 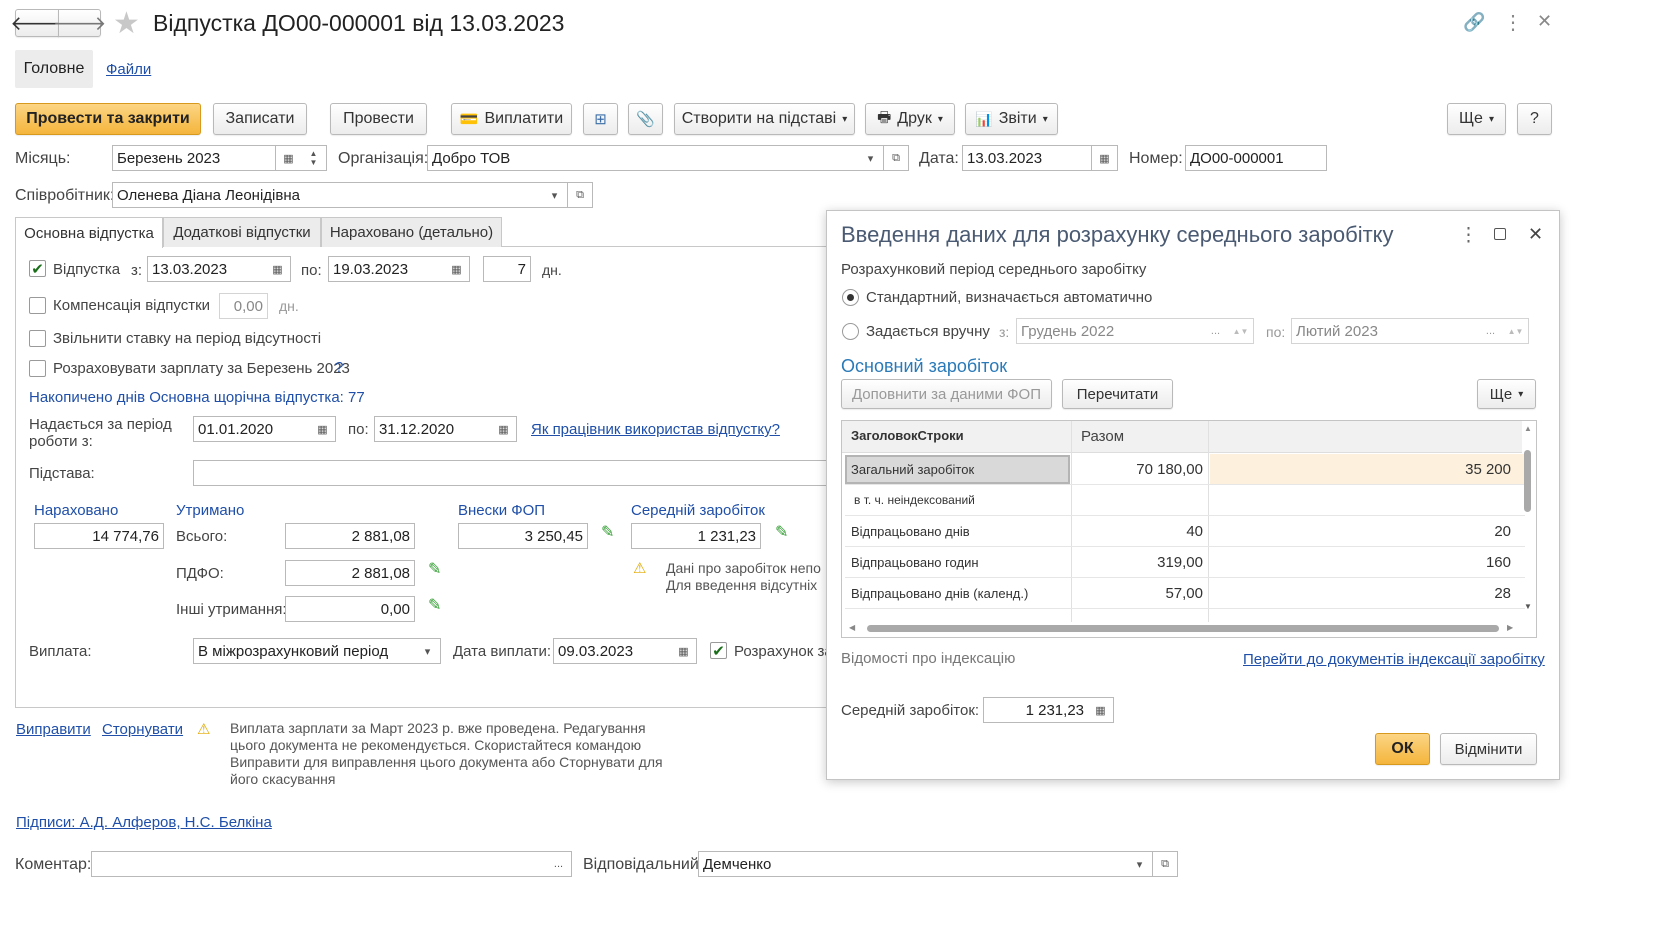 What do you see at coordinates (126, 23) in the screenshot?
I see `favorite-star-icon: ★` at bounding box center [126, 23].